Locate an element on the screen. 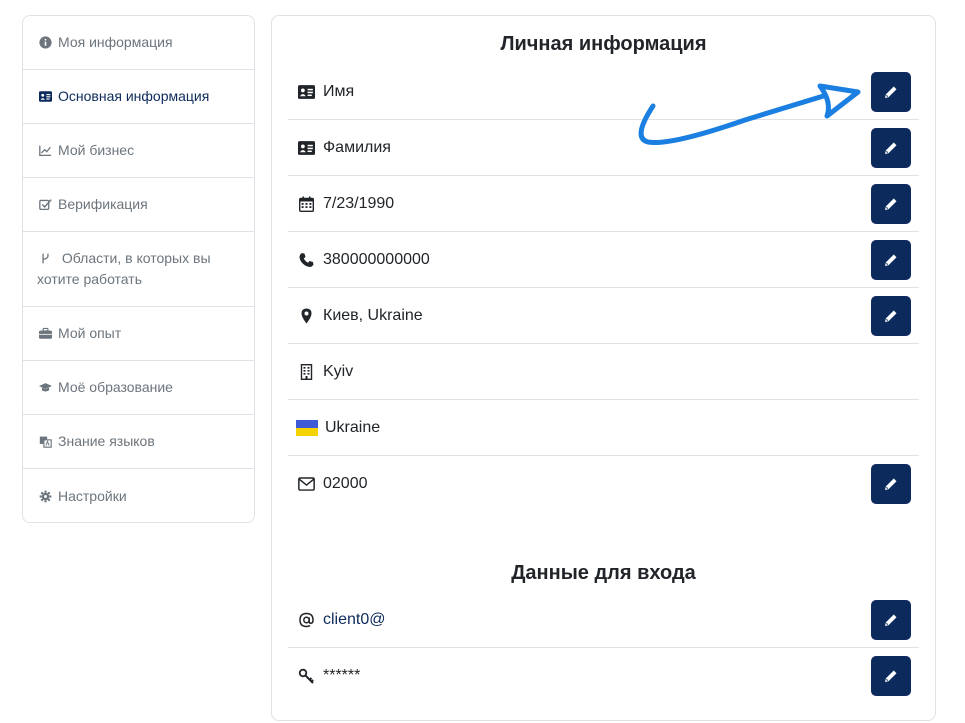  sidebar-item-label: Мой опыт is located at coordinates (90, 333).